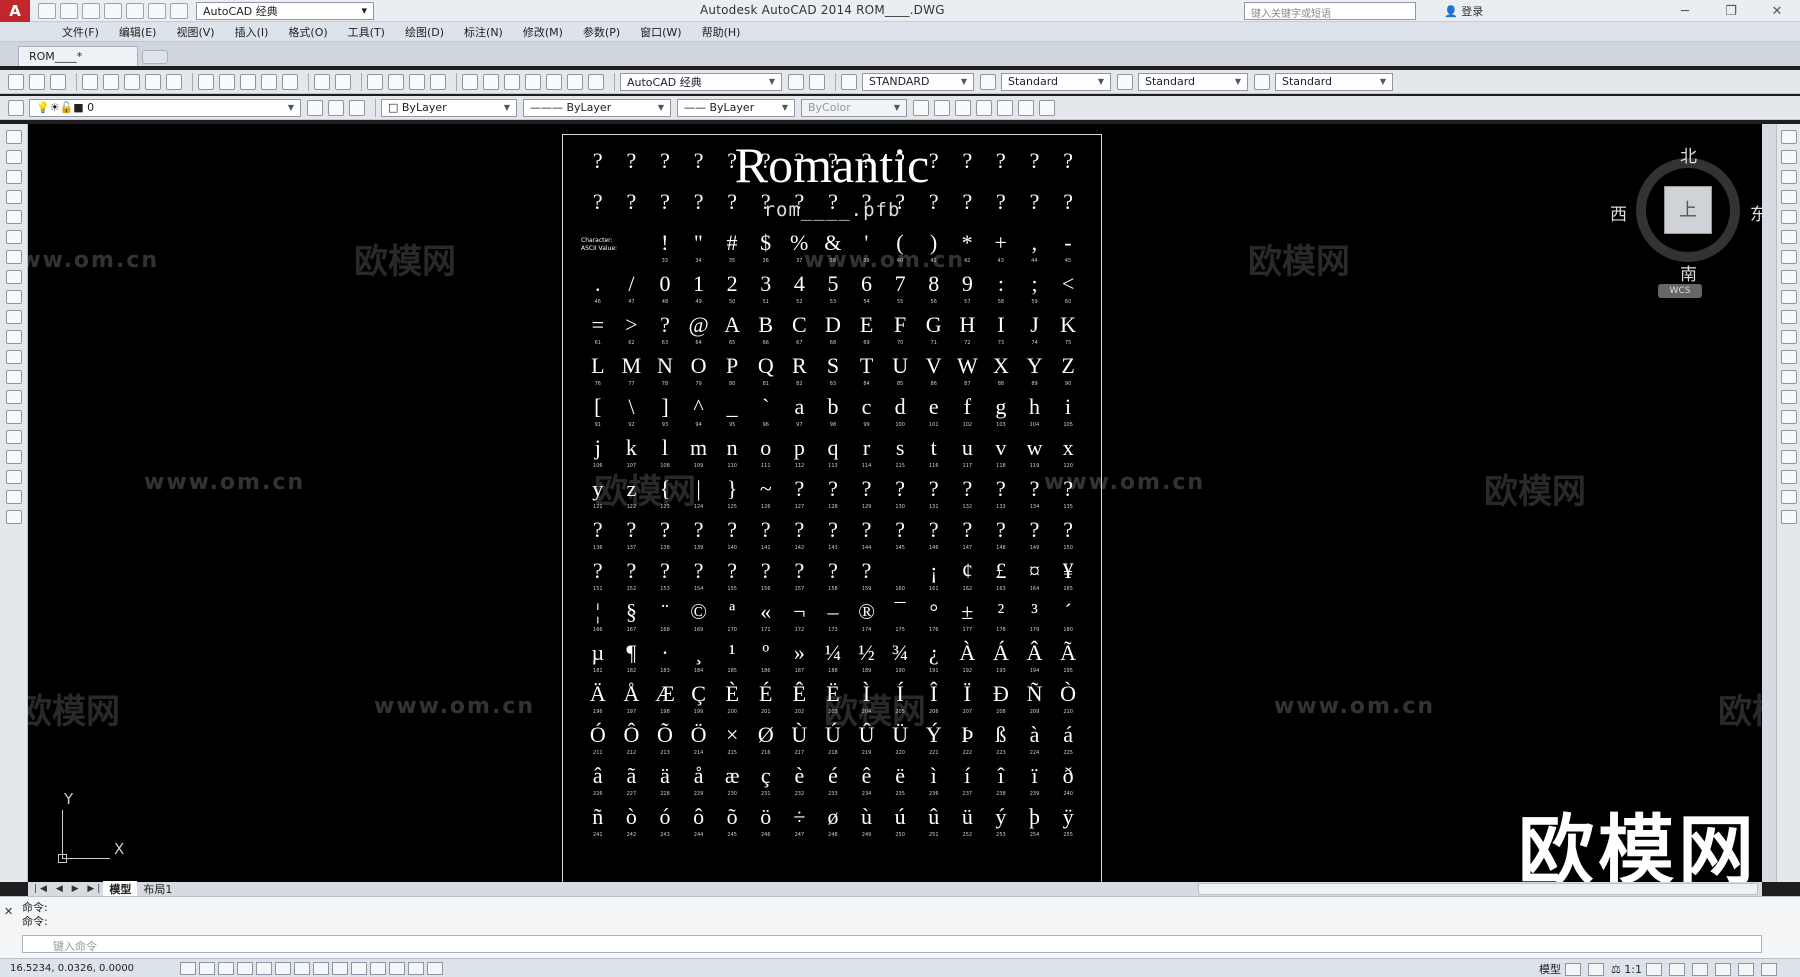 The image size is (1800, 977). What do you see at coordinates (285, 10) in the screenshot?
I see `workspace-select: AutoCAD 经典 ▾` at bounding box center [285, 10].